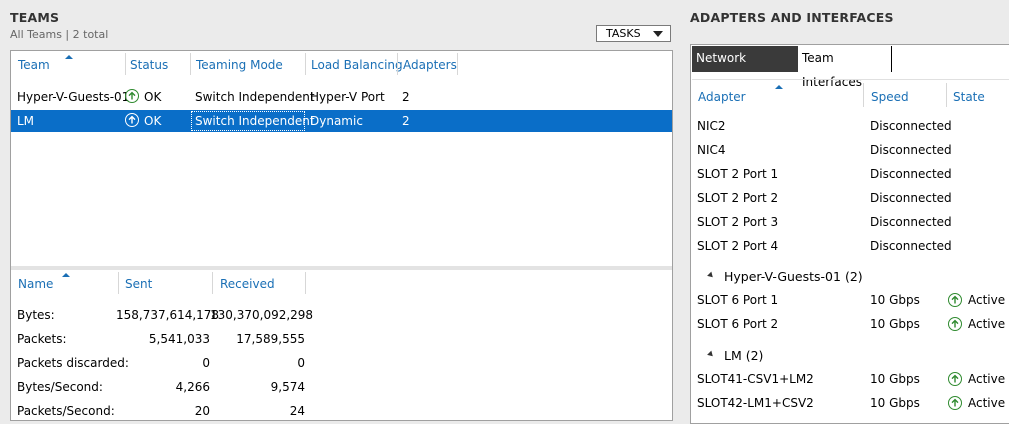 The width and height of the screenshot is (1009, 424). I want to click on list-item: SLOT 2 Port 4 Disconnected, so click(850, 248).